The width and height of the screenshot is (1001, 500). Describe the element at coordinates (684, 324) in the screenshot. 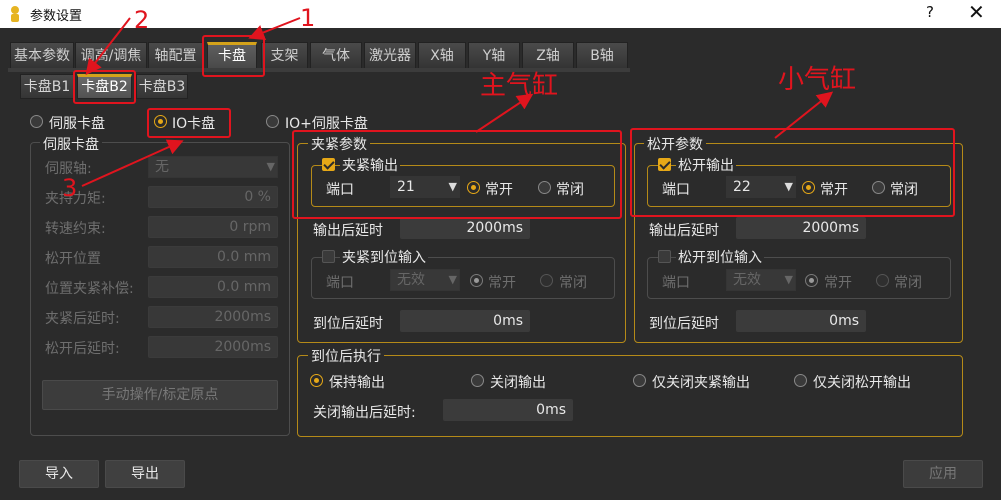

I see `release-arrive-label: 到位后延时` at that location.